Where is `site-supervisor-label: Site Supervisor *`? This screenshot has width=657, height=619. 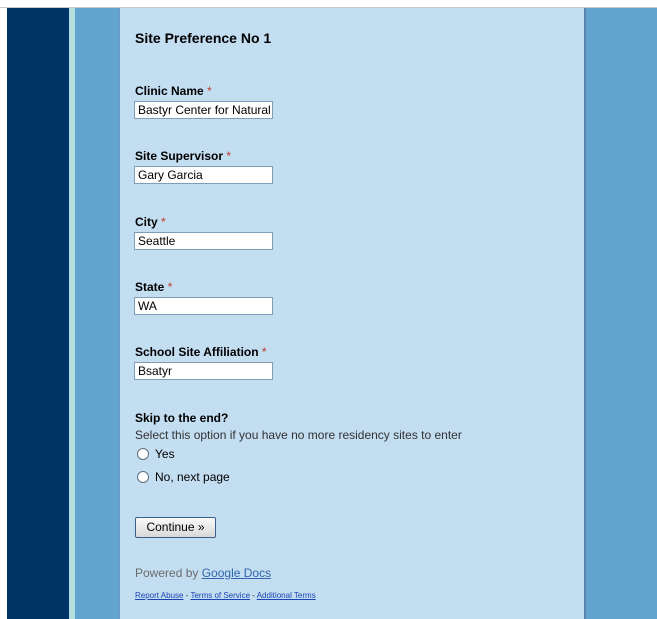
site-supervisor-label: Site Supervisor * is located at coordinates (183, 156).